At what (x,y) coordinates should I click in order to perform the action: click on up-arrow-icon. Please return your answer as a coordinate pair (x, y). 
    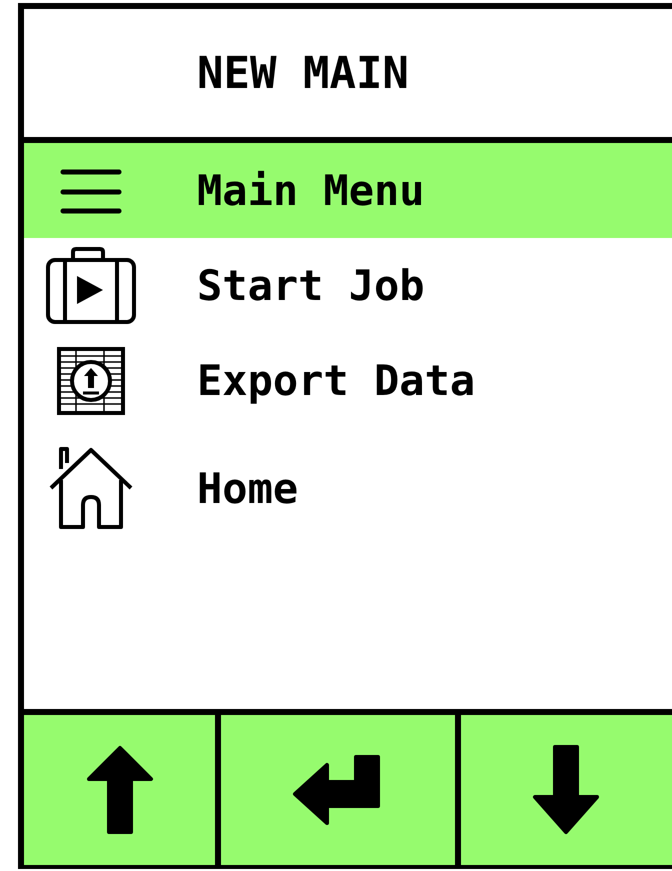
    Looking at the image, I should click on (119, 790).